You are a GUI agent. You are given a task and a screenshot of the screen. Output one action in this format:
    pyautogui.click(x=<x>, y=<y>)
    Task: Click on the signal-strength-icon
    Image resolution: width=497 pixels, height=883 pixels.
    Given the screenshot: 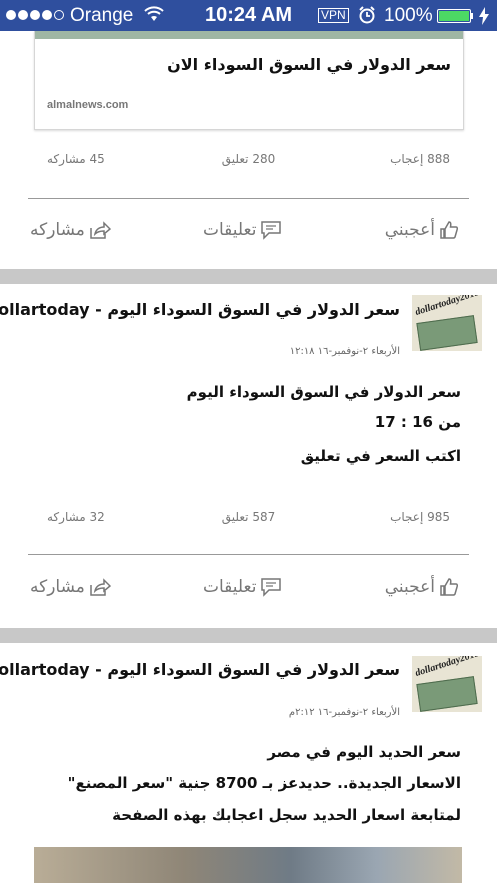 What is the action you would take?
    pyautogui.click(x=35, y=15)
    